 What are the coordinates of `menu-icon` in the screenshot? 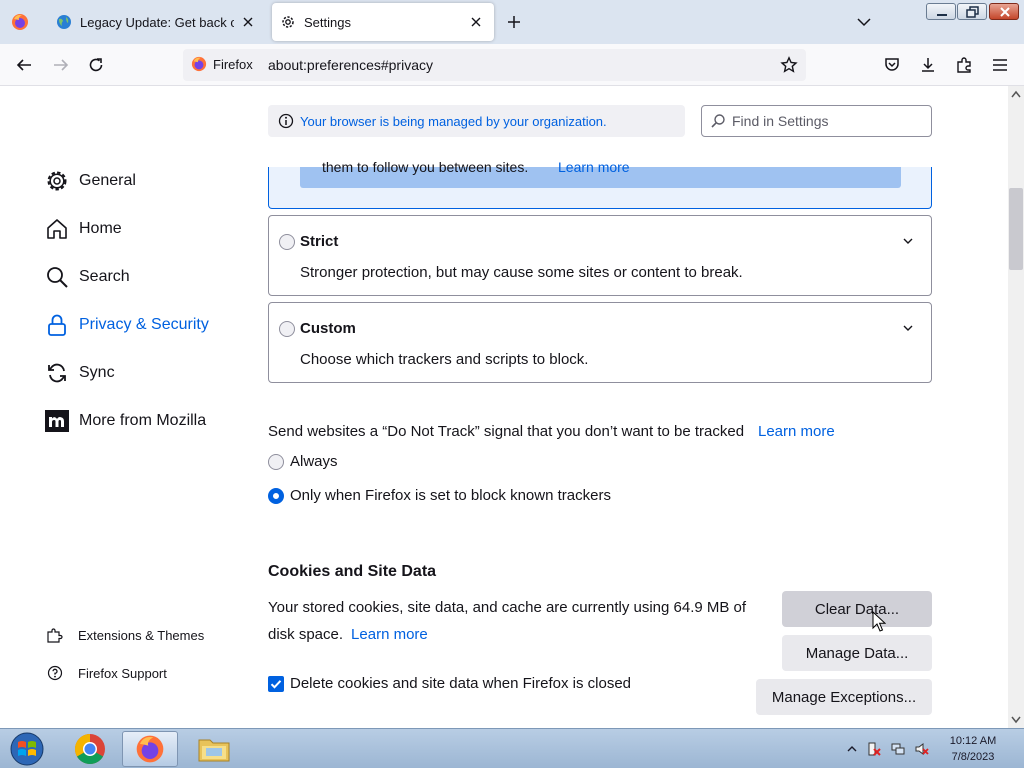 It's located at (1000, 65).